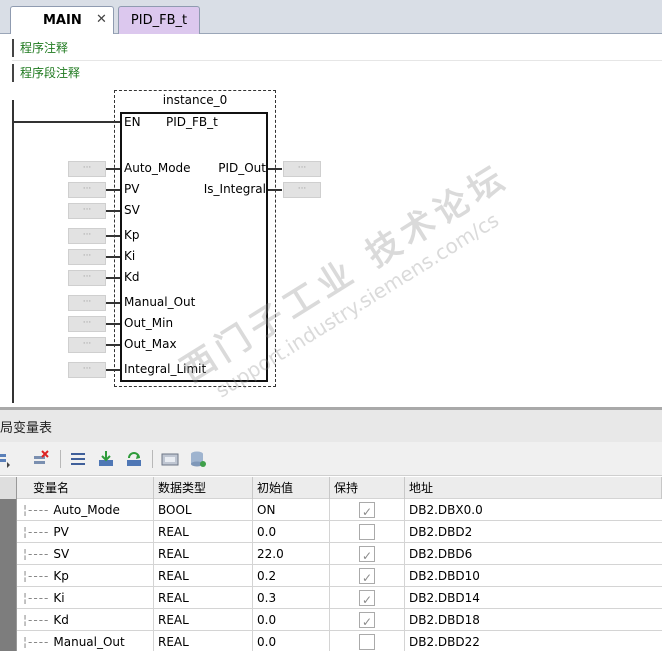  Describe the element at coordinates (331, 554) in the screenshot. I see `table-row: ¦---- SV REAL 22.0 ✓ DB2.DBD6` at that location.